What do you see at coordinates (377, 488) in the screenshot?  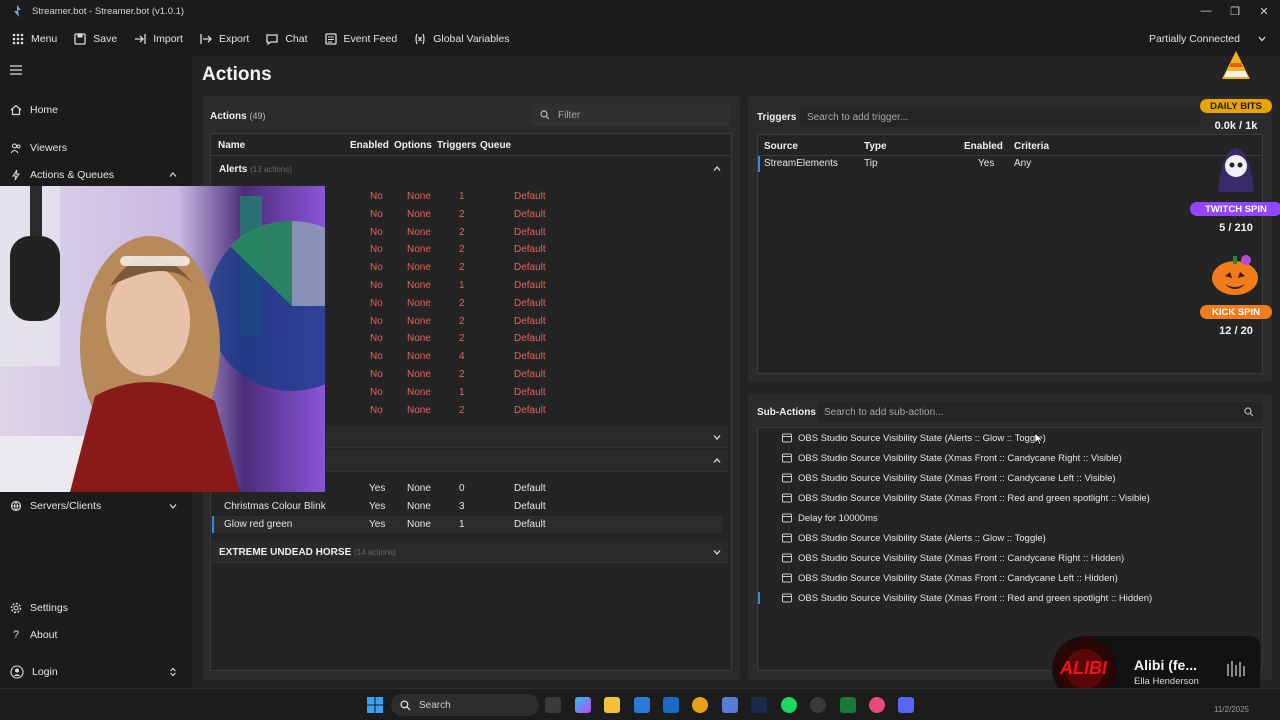 I see `cell-enabled: Yes` at bounding box center [377, 488].